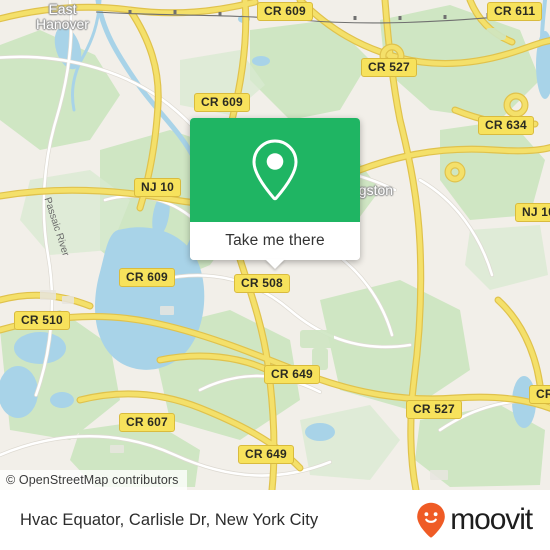 The image size is (550, 550). What do you see at coordinates (262, 283) in the screenshot?
I see `road-shield-cr508: CR 508` at bounding box center [262, 283].